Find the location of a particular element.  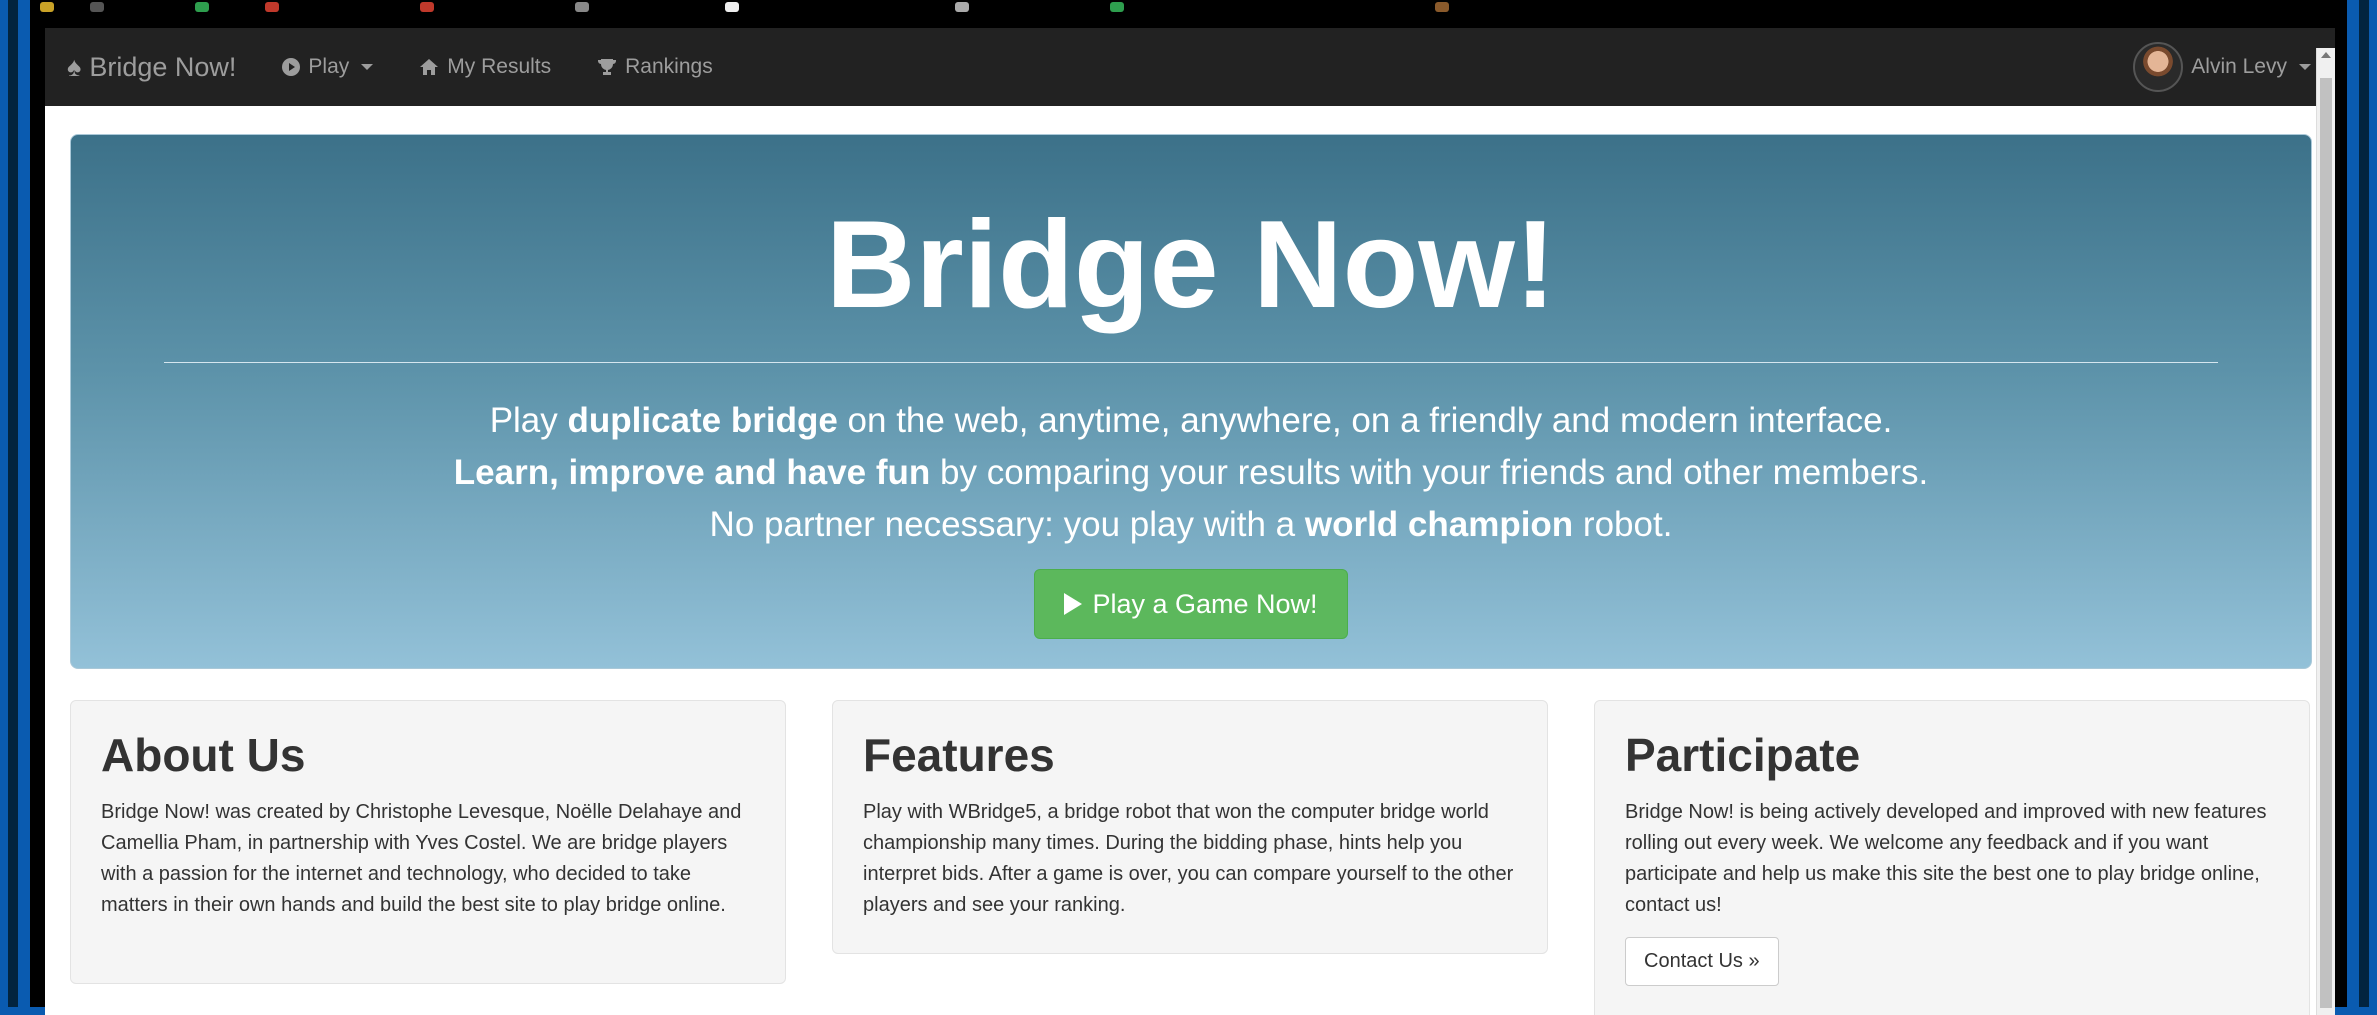

user-name: Alvin Levy is located at coordinates (2239, 66).